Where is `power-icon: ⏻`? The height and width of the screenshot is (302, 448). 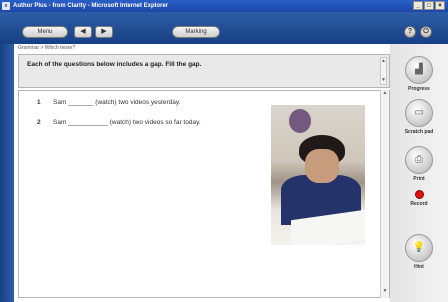
power-icon: ⏻ is located at coordinates (426, 31).